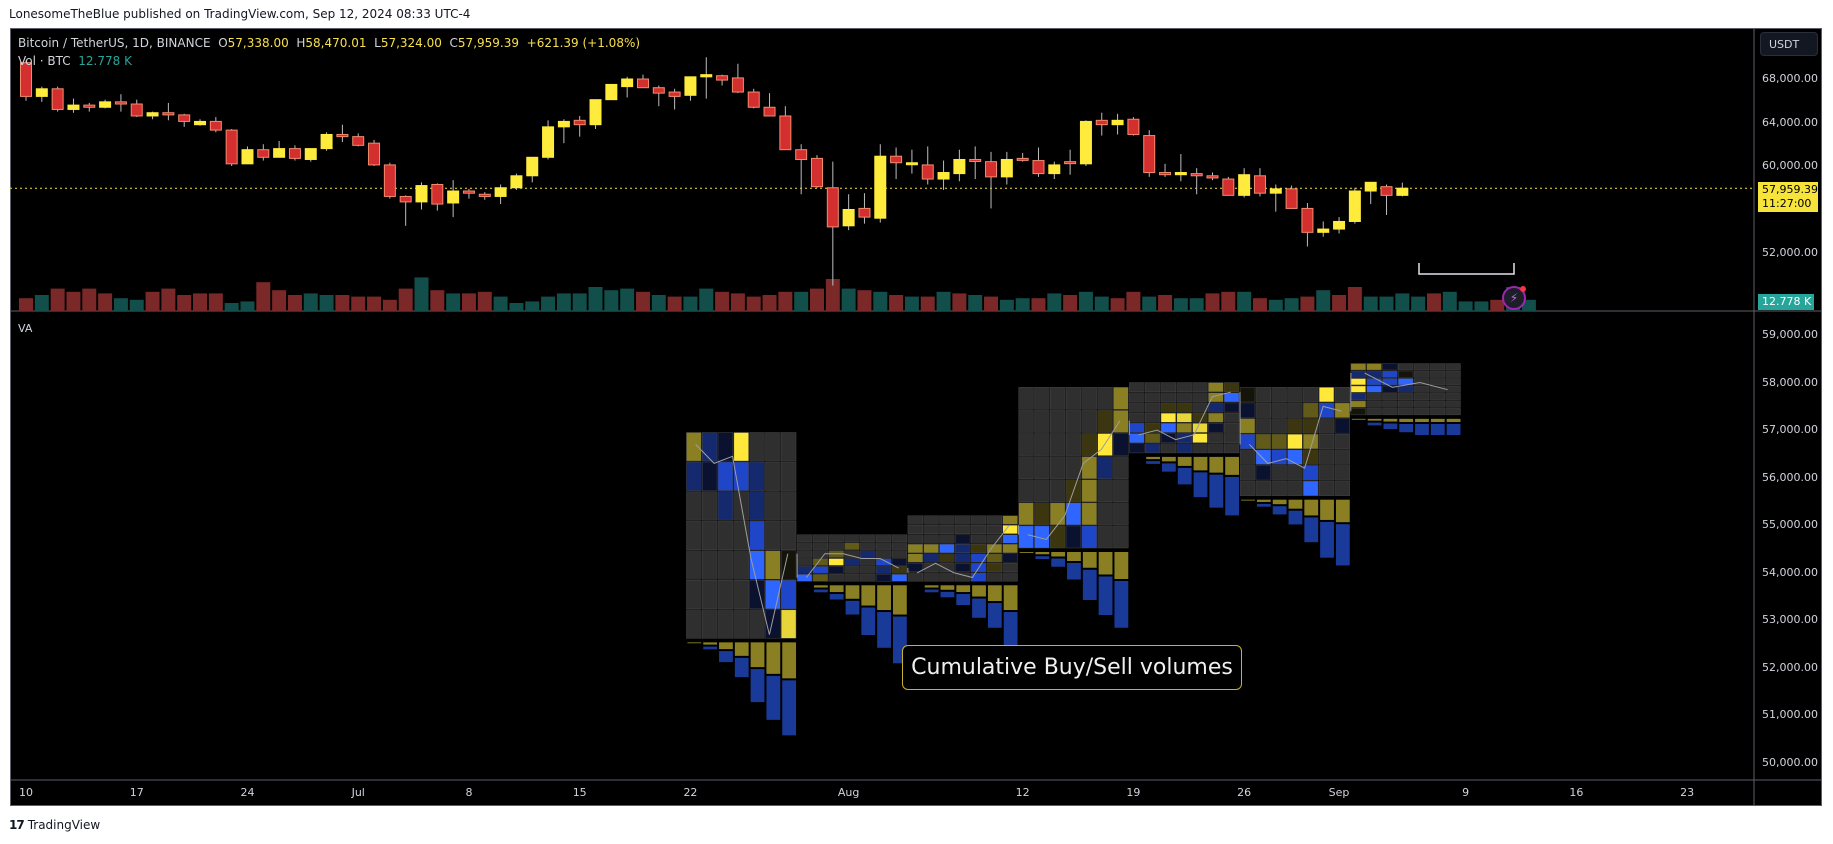 Image resolution: width=1833 pixels, height=844 pixels. What do you see at coordinates (25, 328) in the screenshot?
I see `va-pane-label: VA` at bounding box center [25, 328].